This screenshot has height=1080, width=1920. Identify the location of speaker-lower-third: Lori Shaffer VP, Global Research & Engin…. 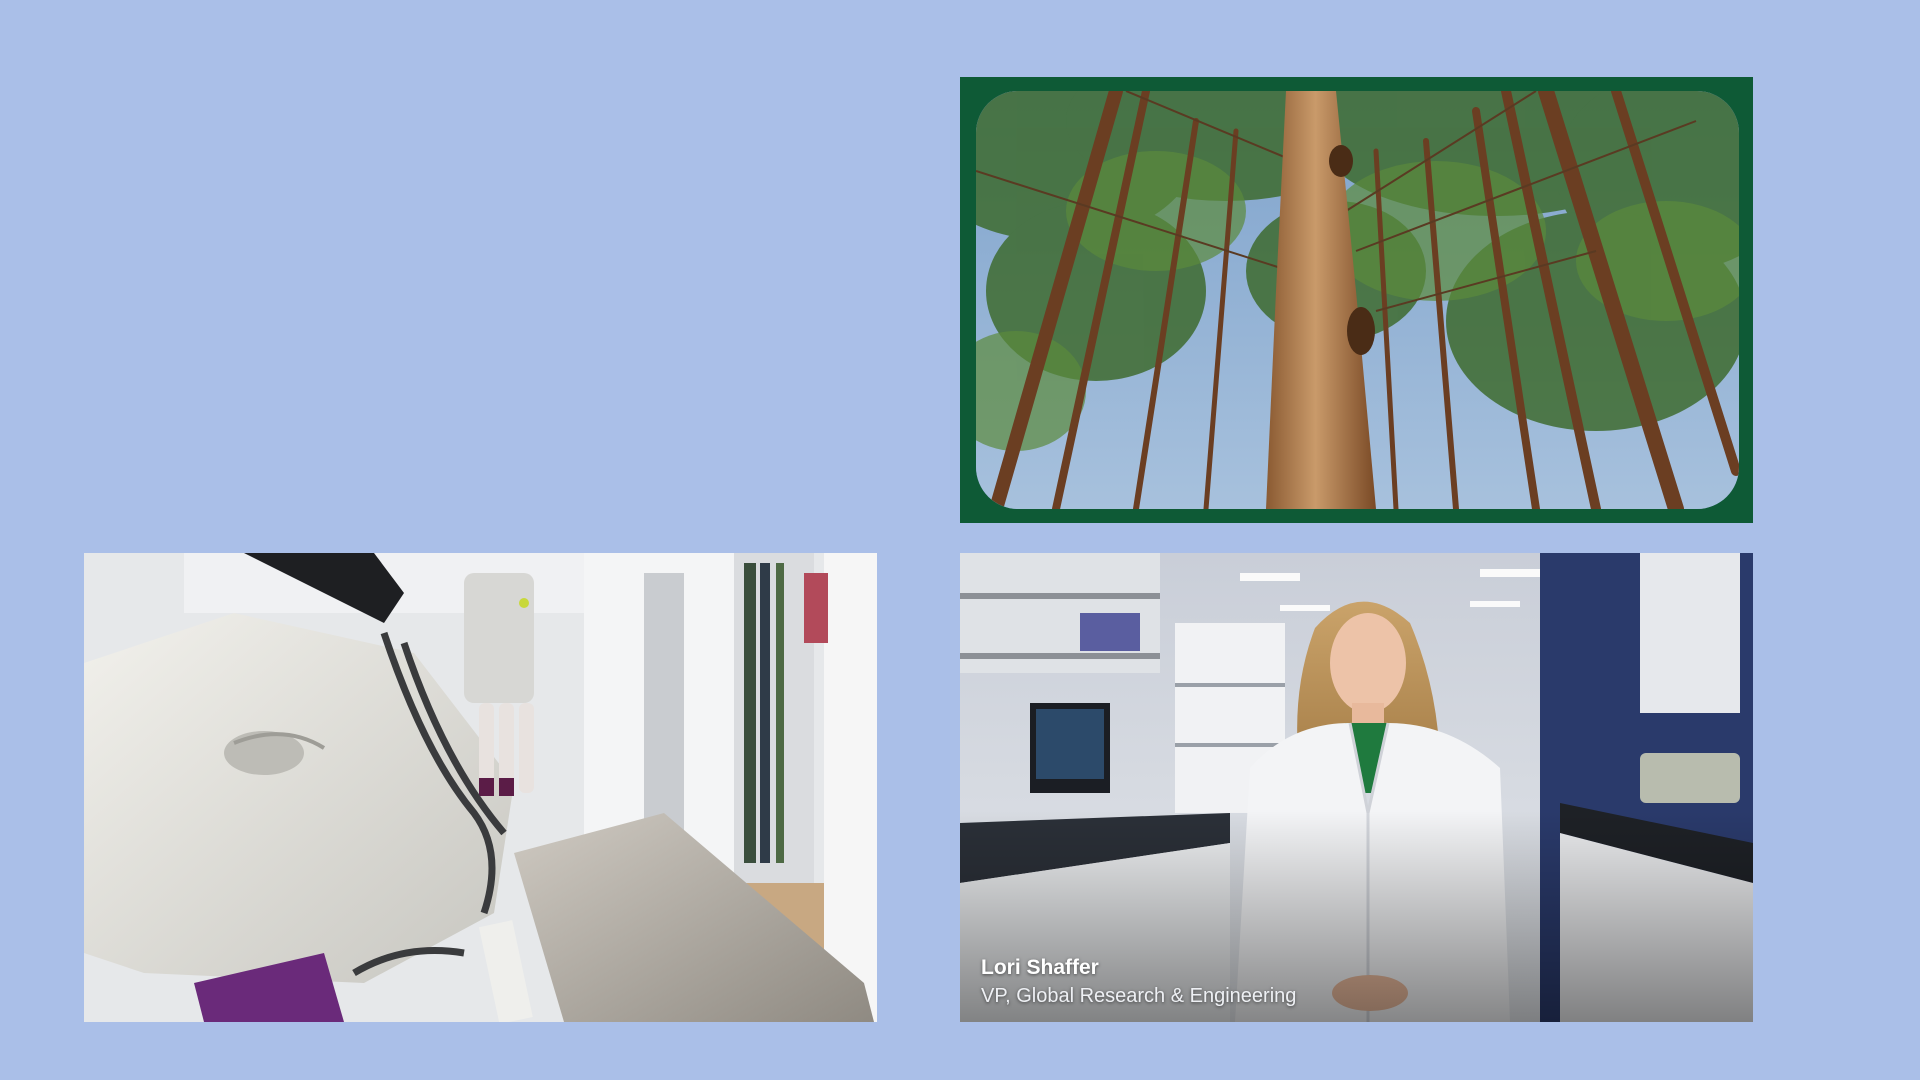
(1138, 982).